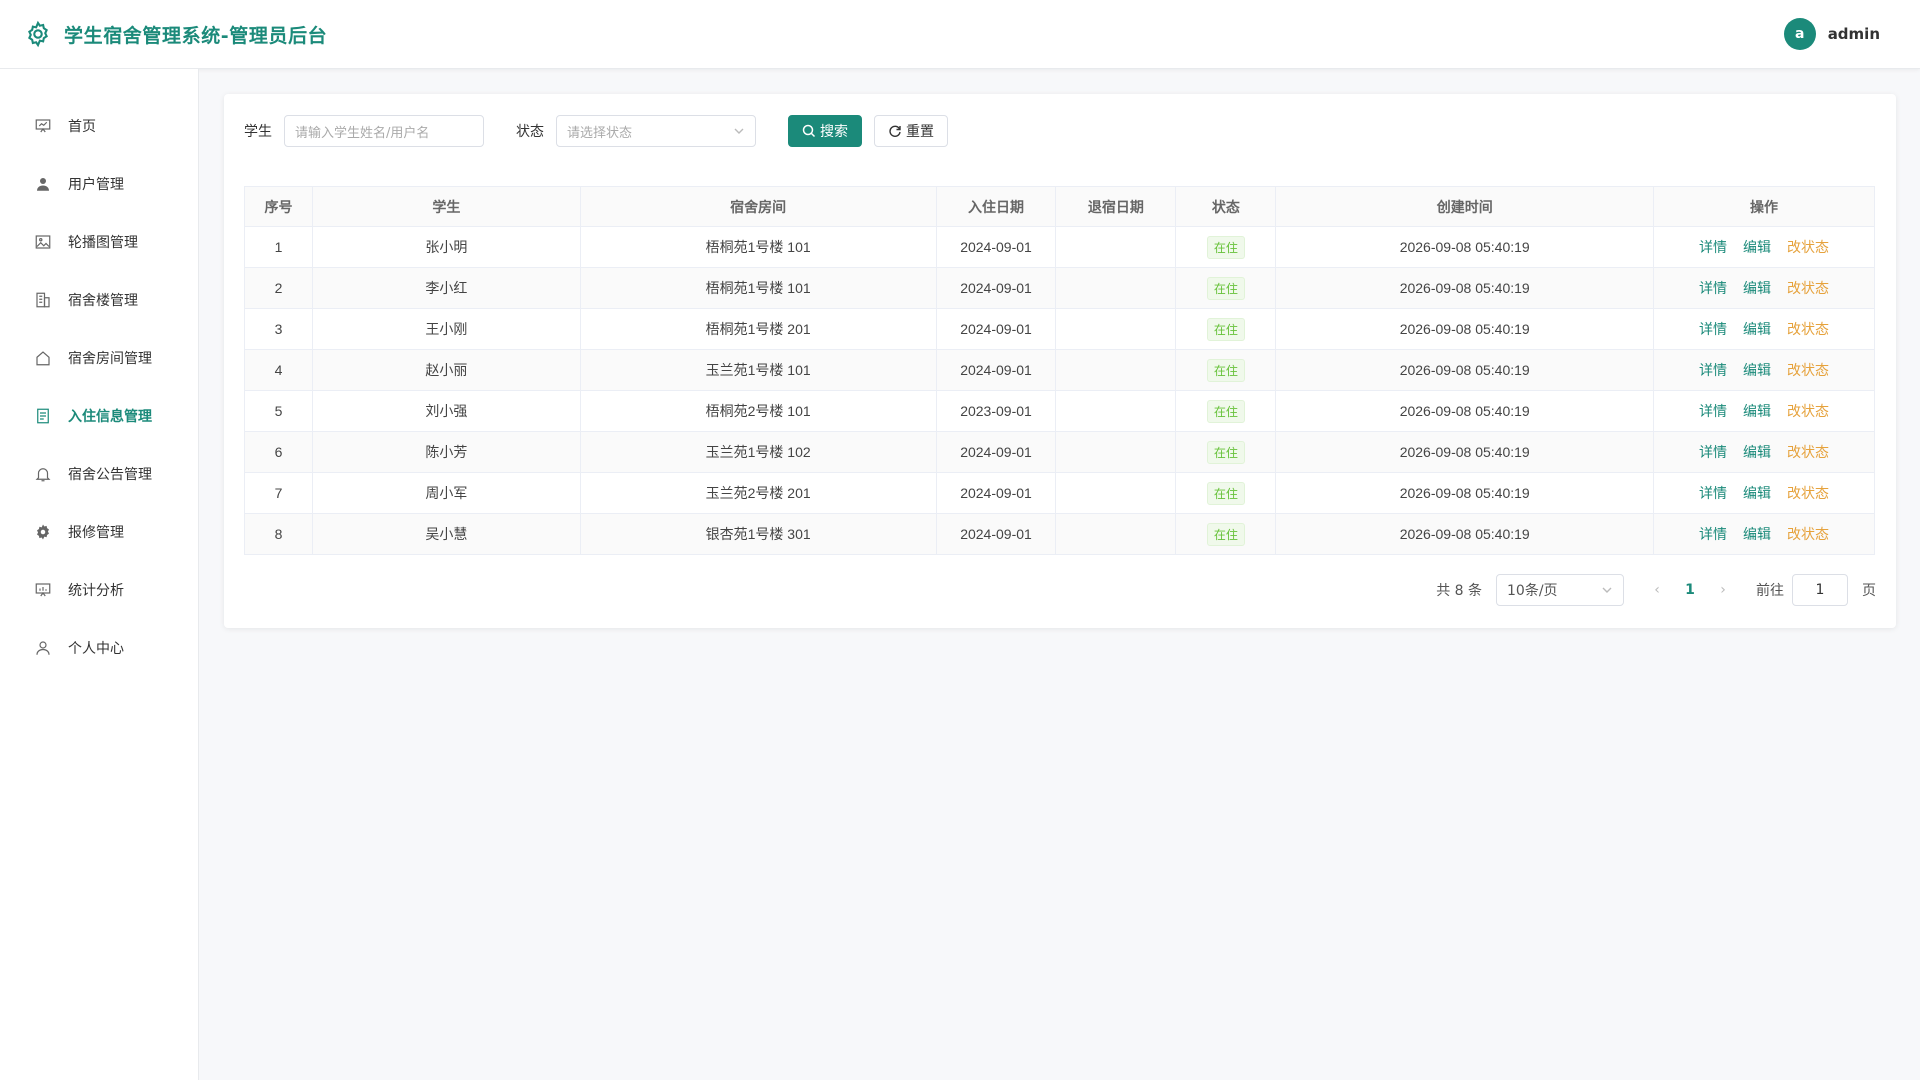 The height and width of the screenshot is (1080, 1920). I want to click on username: admin, so click(1854, 34).